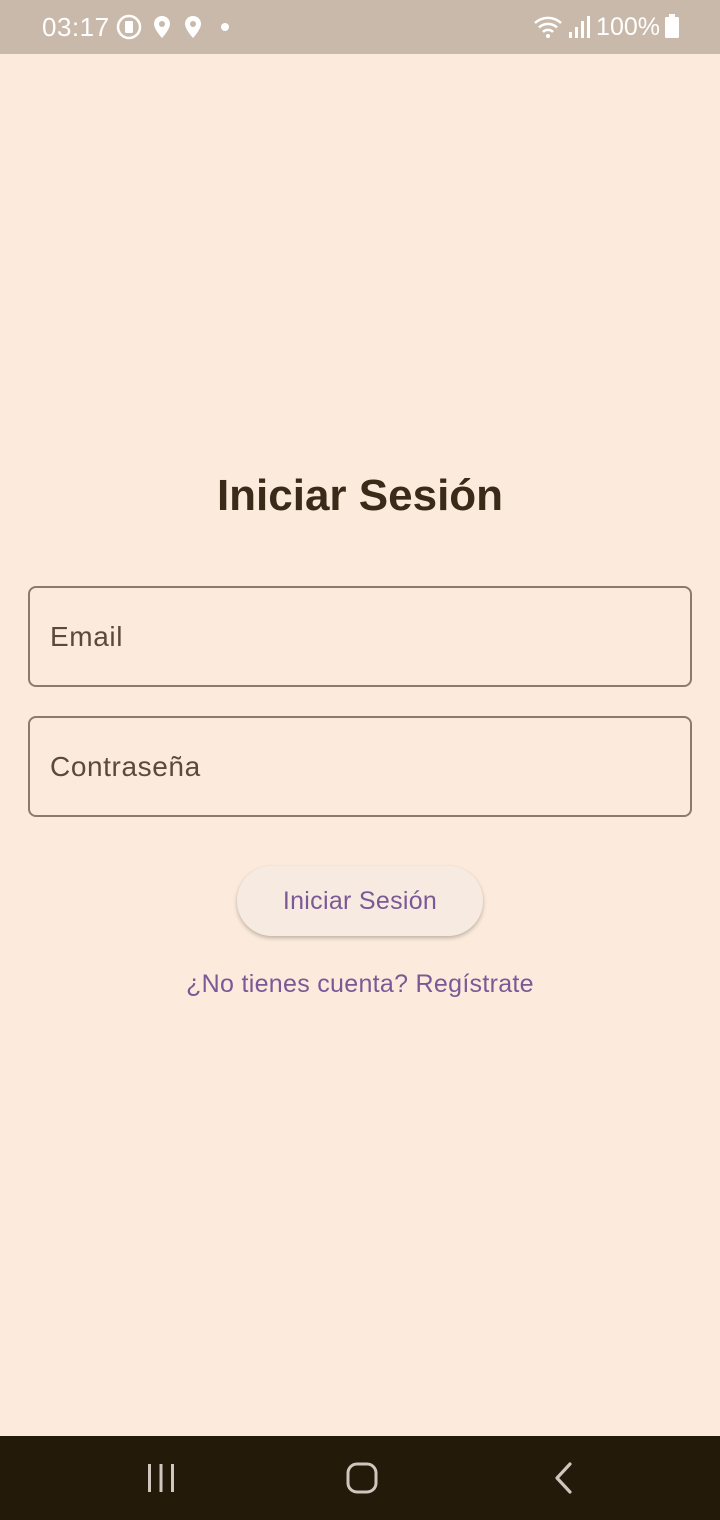  Describe the element at coordinates (360, 901) in the screenshot. I see `login-button: Iniciar Sesión` at that location.